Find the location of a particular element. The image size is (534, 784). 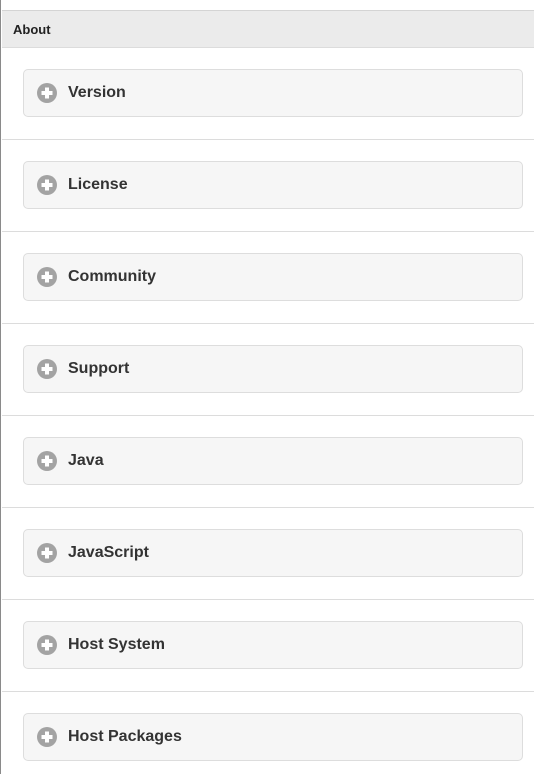

section-license: License is located at coordinates (268, 186).